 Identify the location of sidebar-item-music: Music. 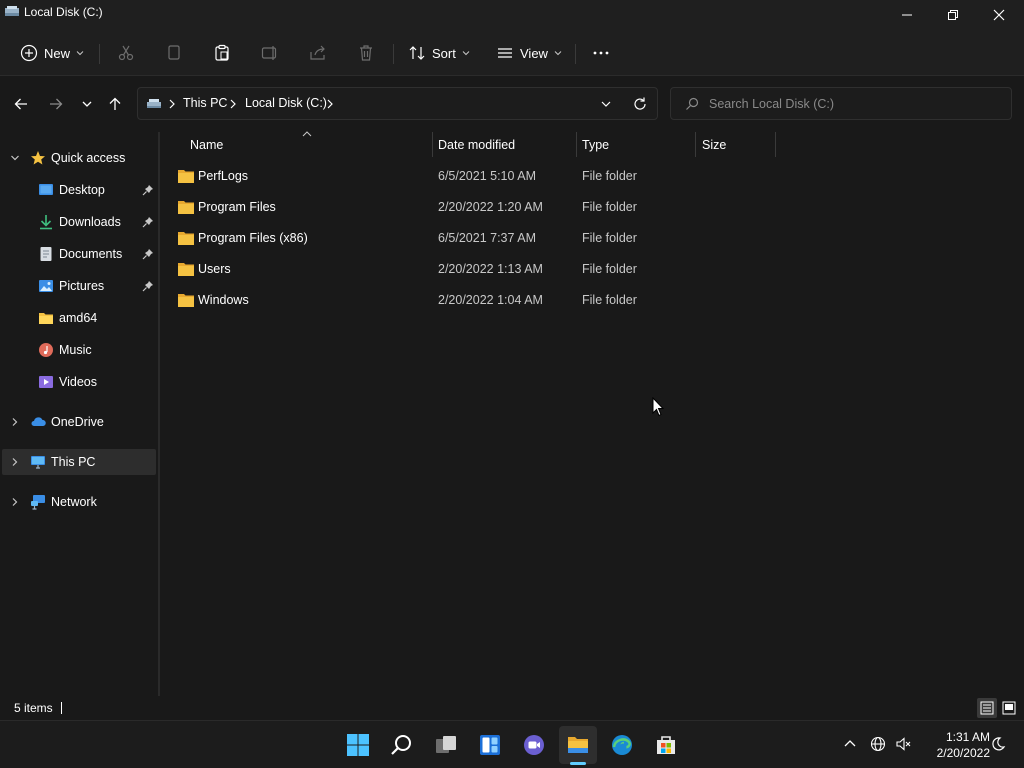
(79, 350).